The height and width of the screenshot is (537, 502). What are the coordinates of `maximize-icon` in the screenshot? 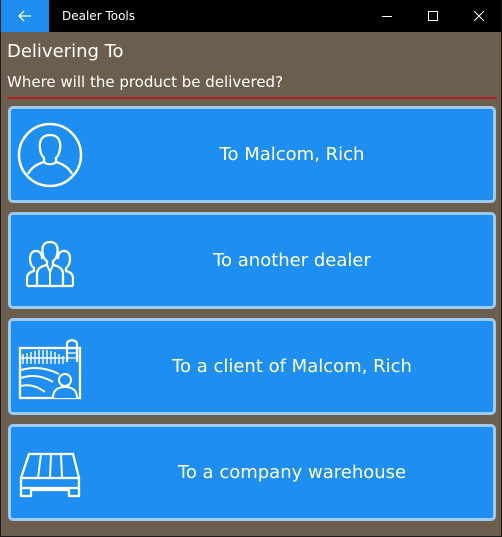 It's located at (433, 16).